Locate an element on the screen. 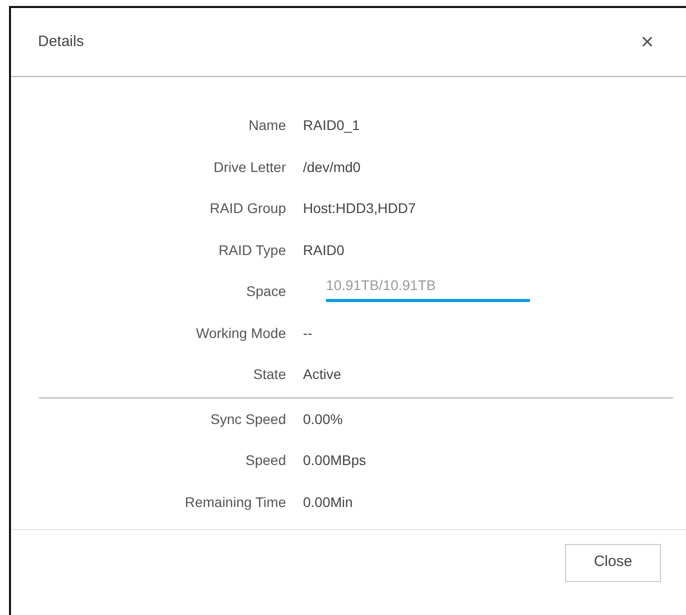 The image size is (686, 615). field-value: /dev/md0 is located at coordinates (332, 167).